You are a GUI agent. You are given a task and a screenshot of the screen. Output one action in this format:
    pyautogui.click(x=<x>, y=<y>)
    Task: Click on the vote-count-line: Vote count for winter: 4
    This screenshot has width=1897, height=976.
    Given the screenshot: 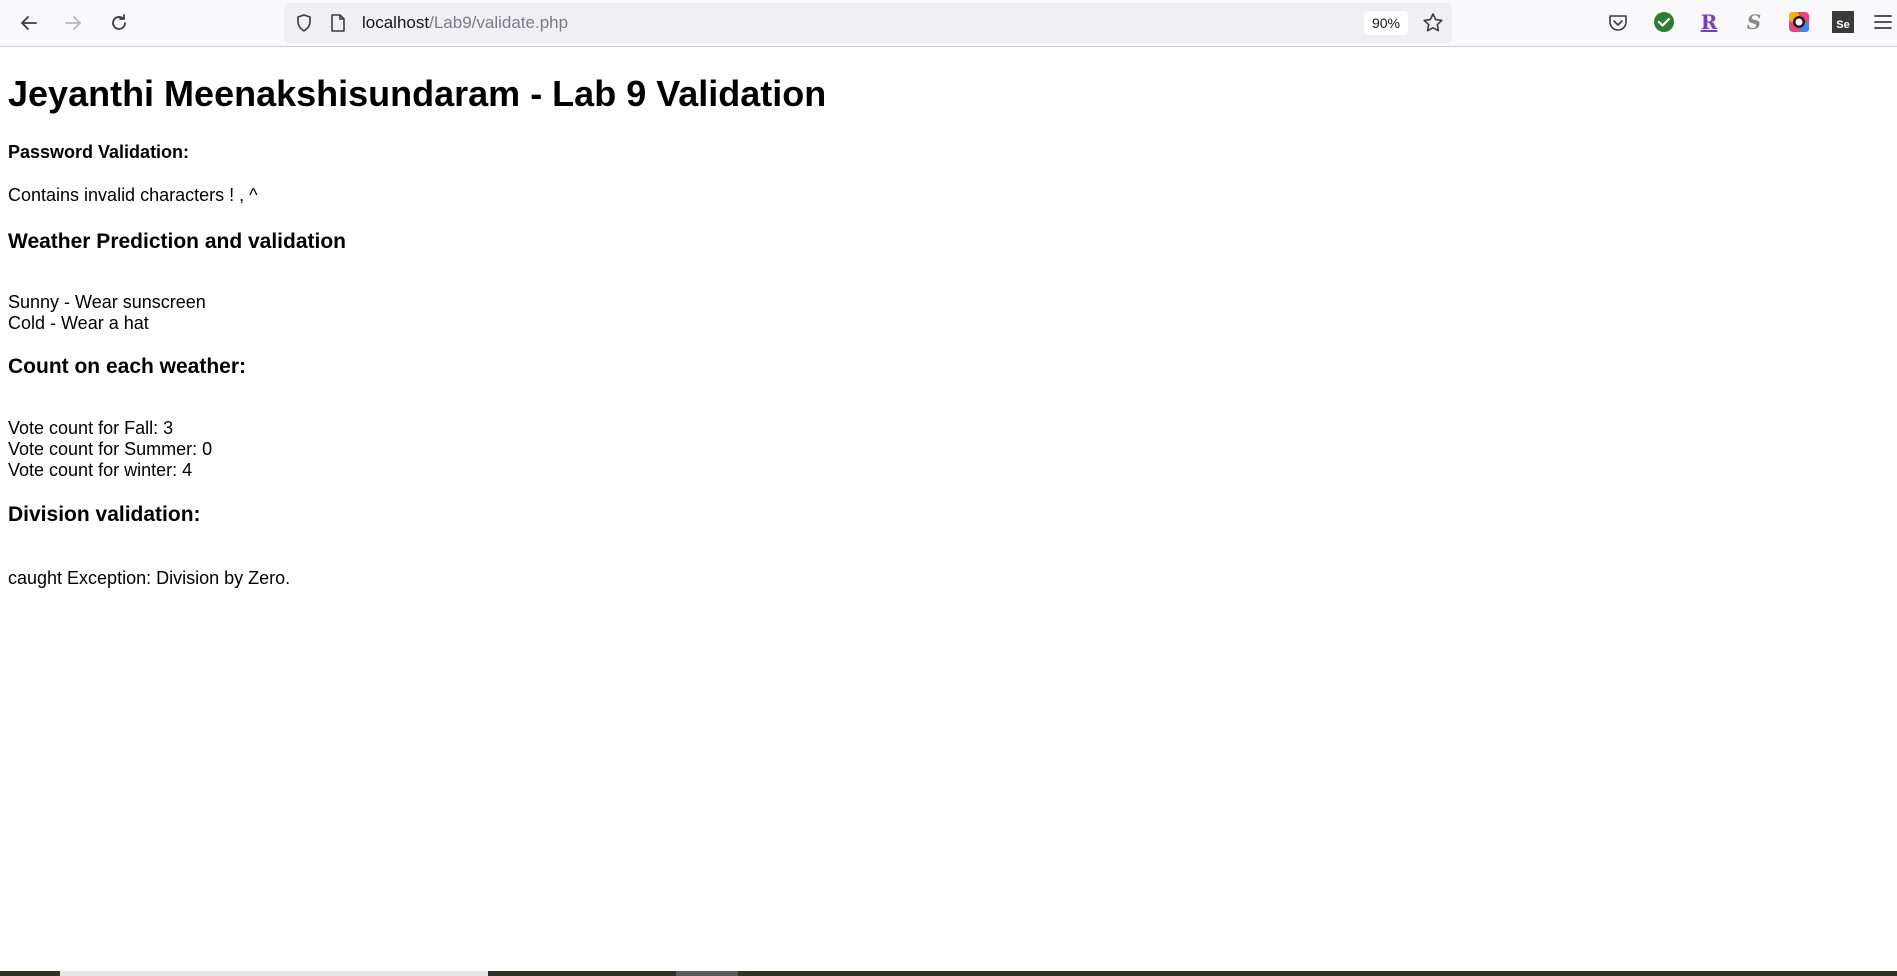 What is the action you would take?
    pyautogui.click(x=100, y=470)
    